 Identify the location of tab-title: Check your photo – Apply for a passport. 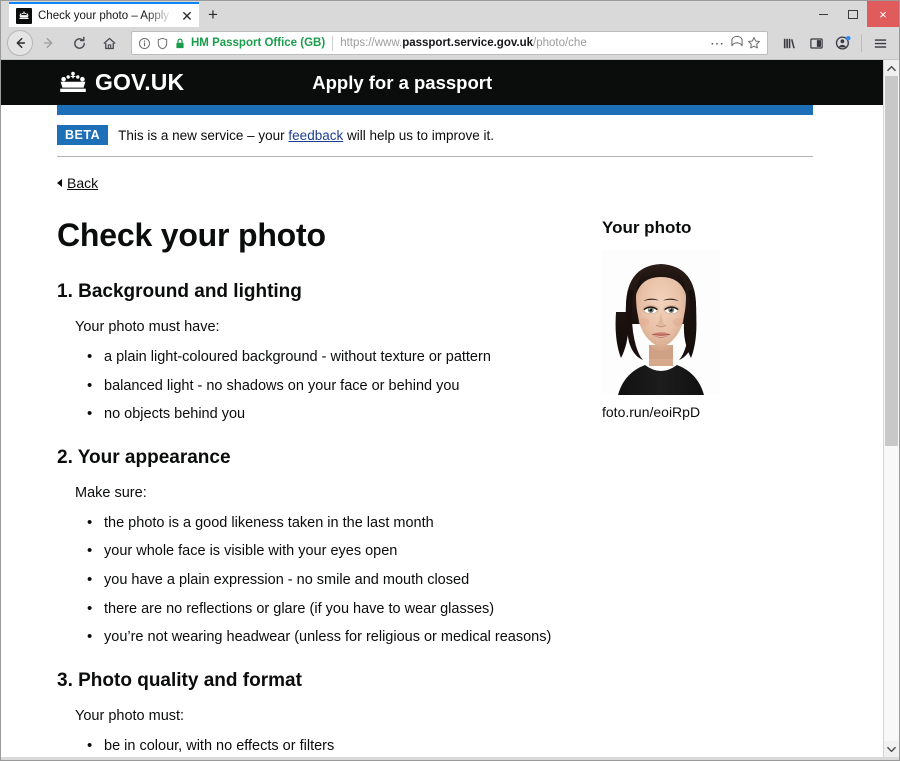
(105, 15).